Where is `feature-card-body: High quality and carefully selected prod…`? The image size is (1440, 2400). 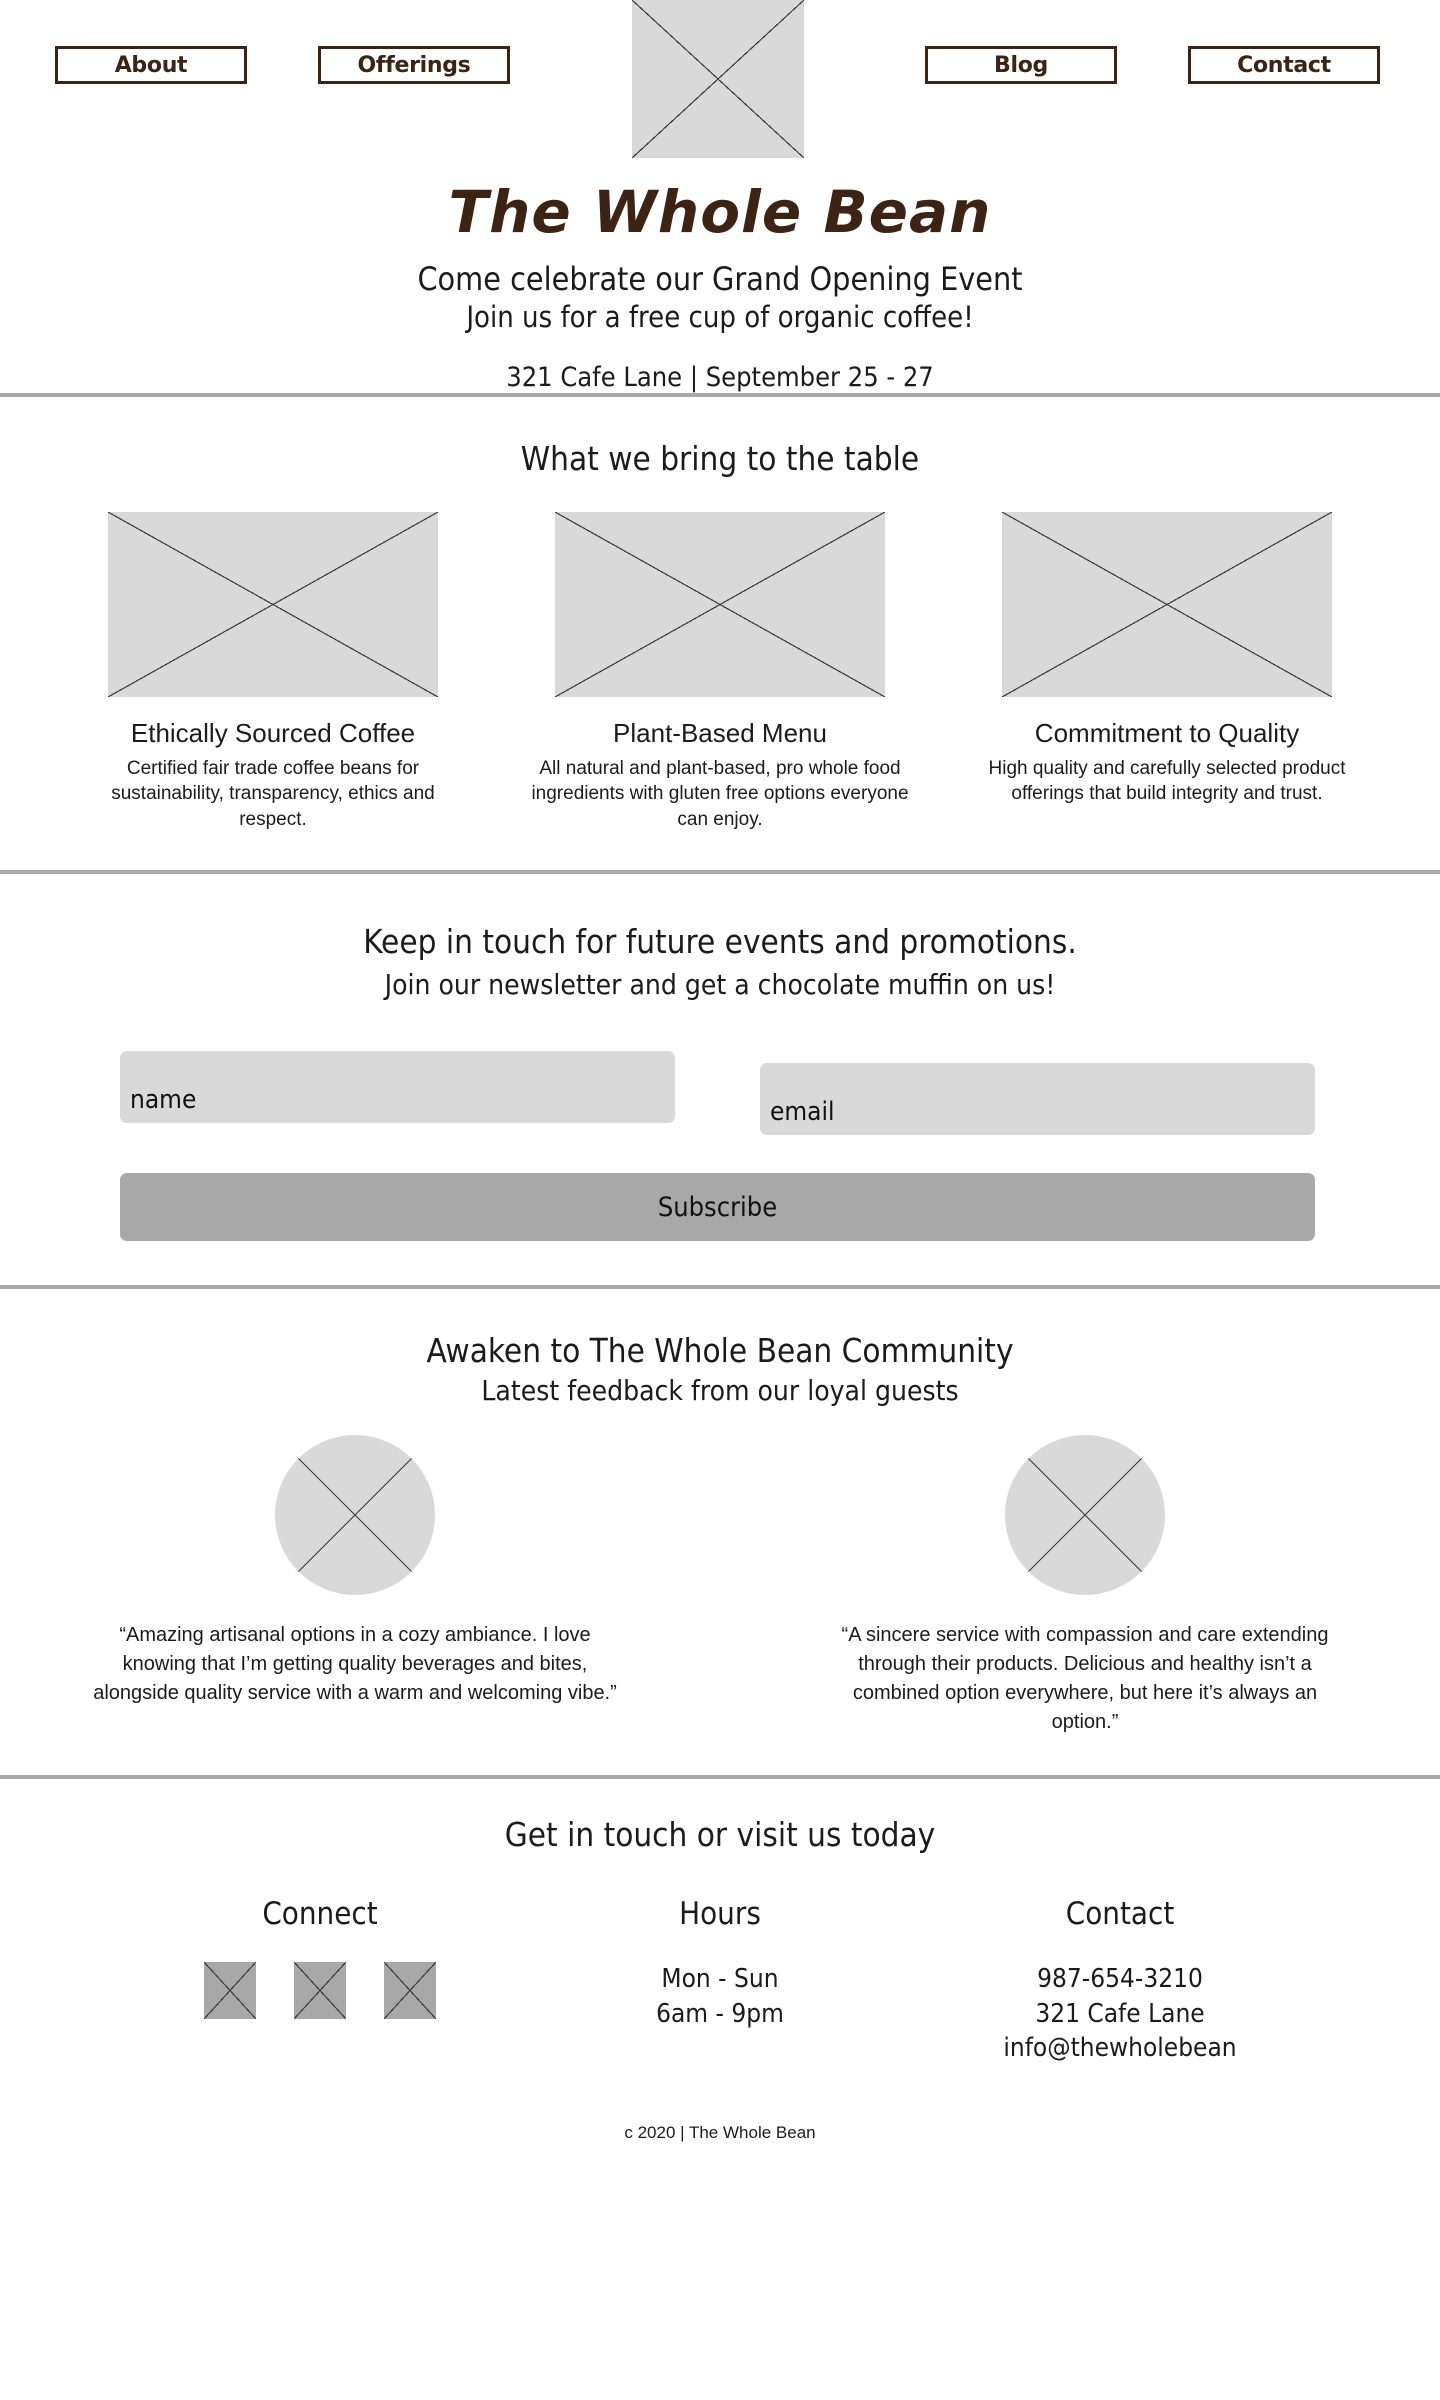
feature-card-body: High quality and carefully selected prod… is located at coordinates (1167, 781).